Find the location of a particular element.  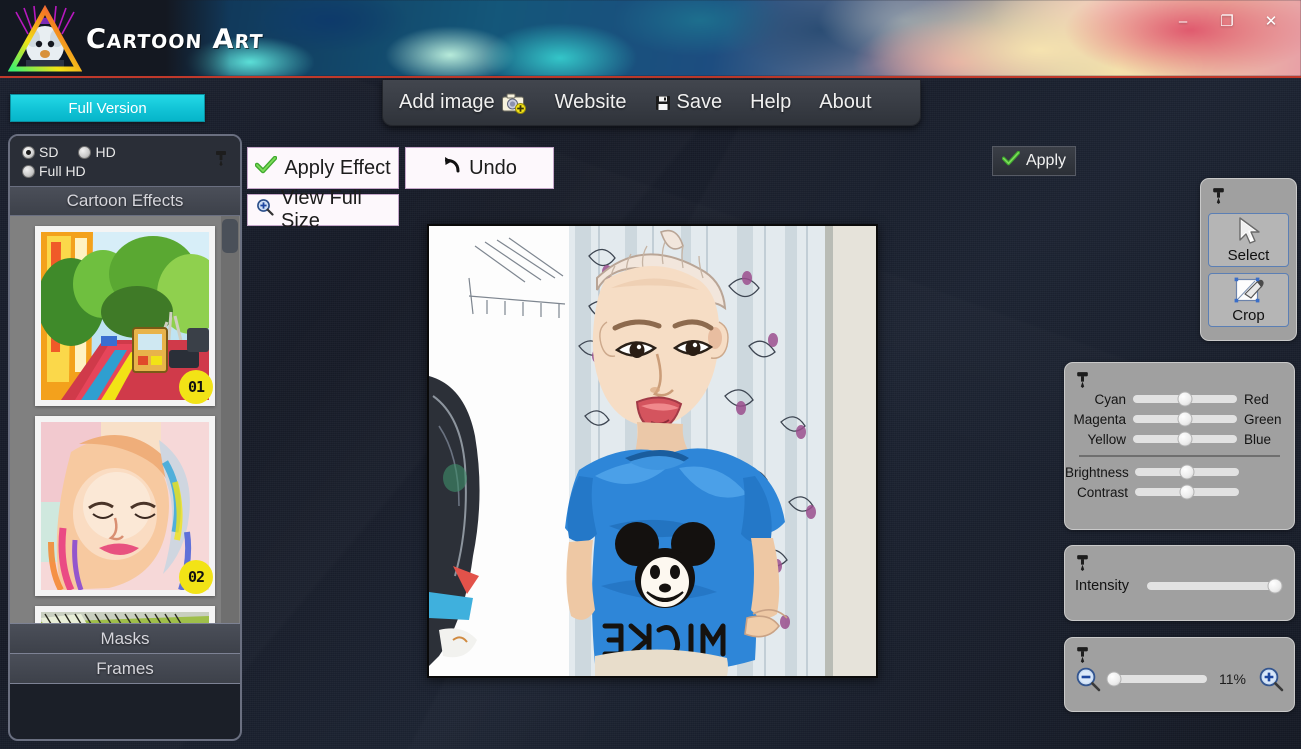

slider-label-cyan: Cyan is located at coordinates (1110, 399).